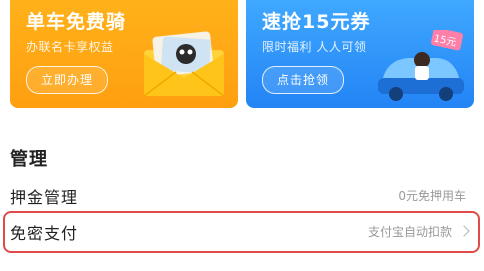  I want to click on grab-coupon-button: 点击抢领, so click(303, 80).